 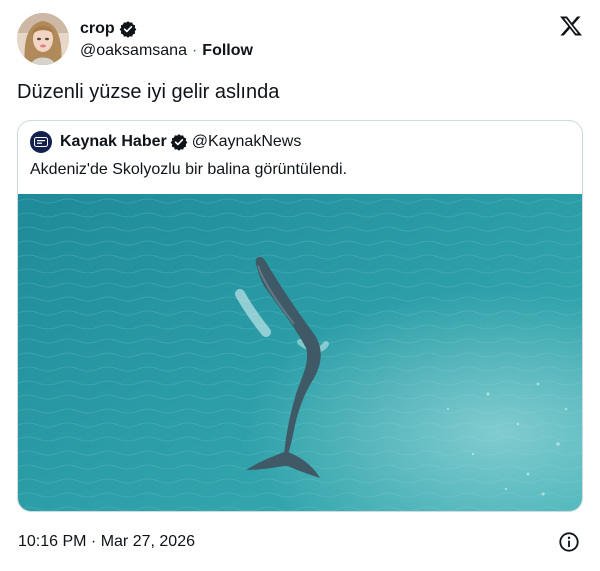 I want to click on quoted-header: Kaynak Haber @KaynakNews, so click(x=165, y=142).